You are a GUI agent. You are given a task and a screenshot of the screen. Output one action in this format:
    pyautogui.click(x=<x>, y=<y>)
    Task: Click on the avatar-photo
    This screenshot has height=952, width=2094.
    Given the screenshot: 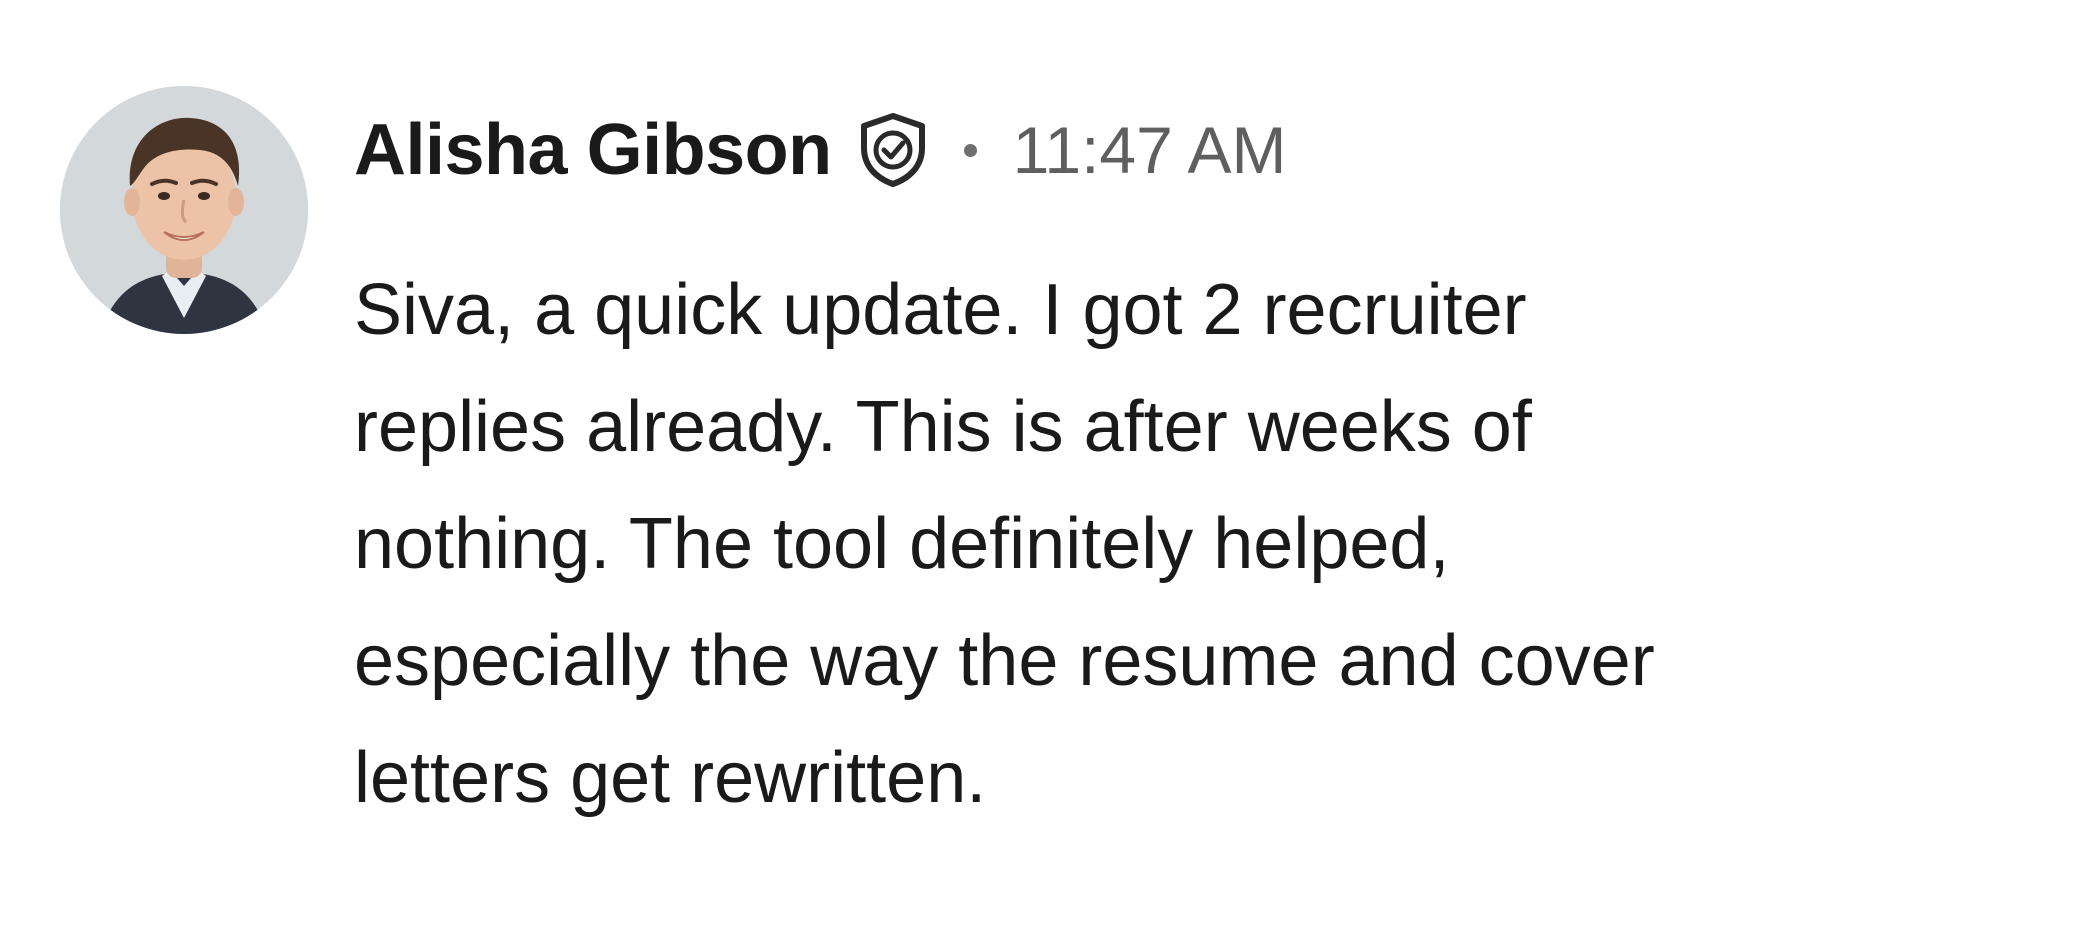 What is the action you would take?
    pyautogui.click(x=184, y=210)
    